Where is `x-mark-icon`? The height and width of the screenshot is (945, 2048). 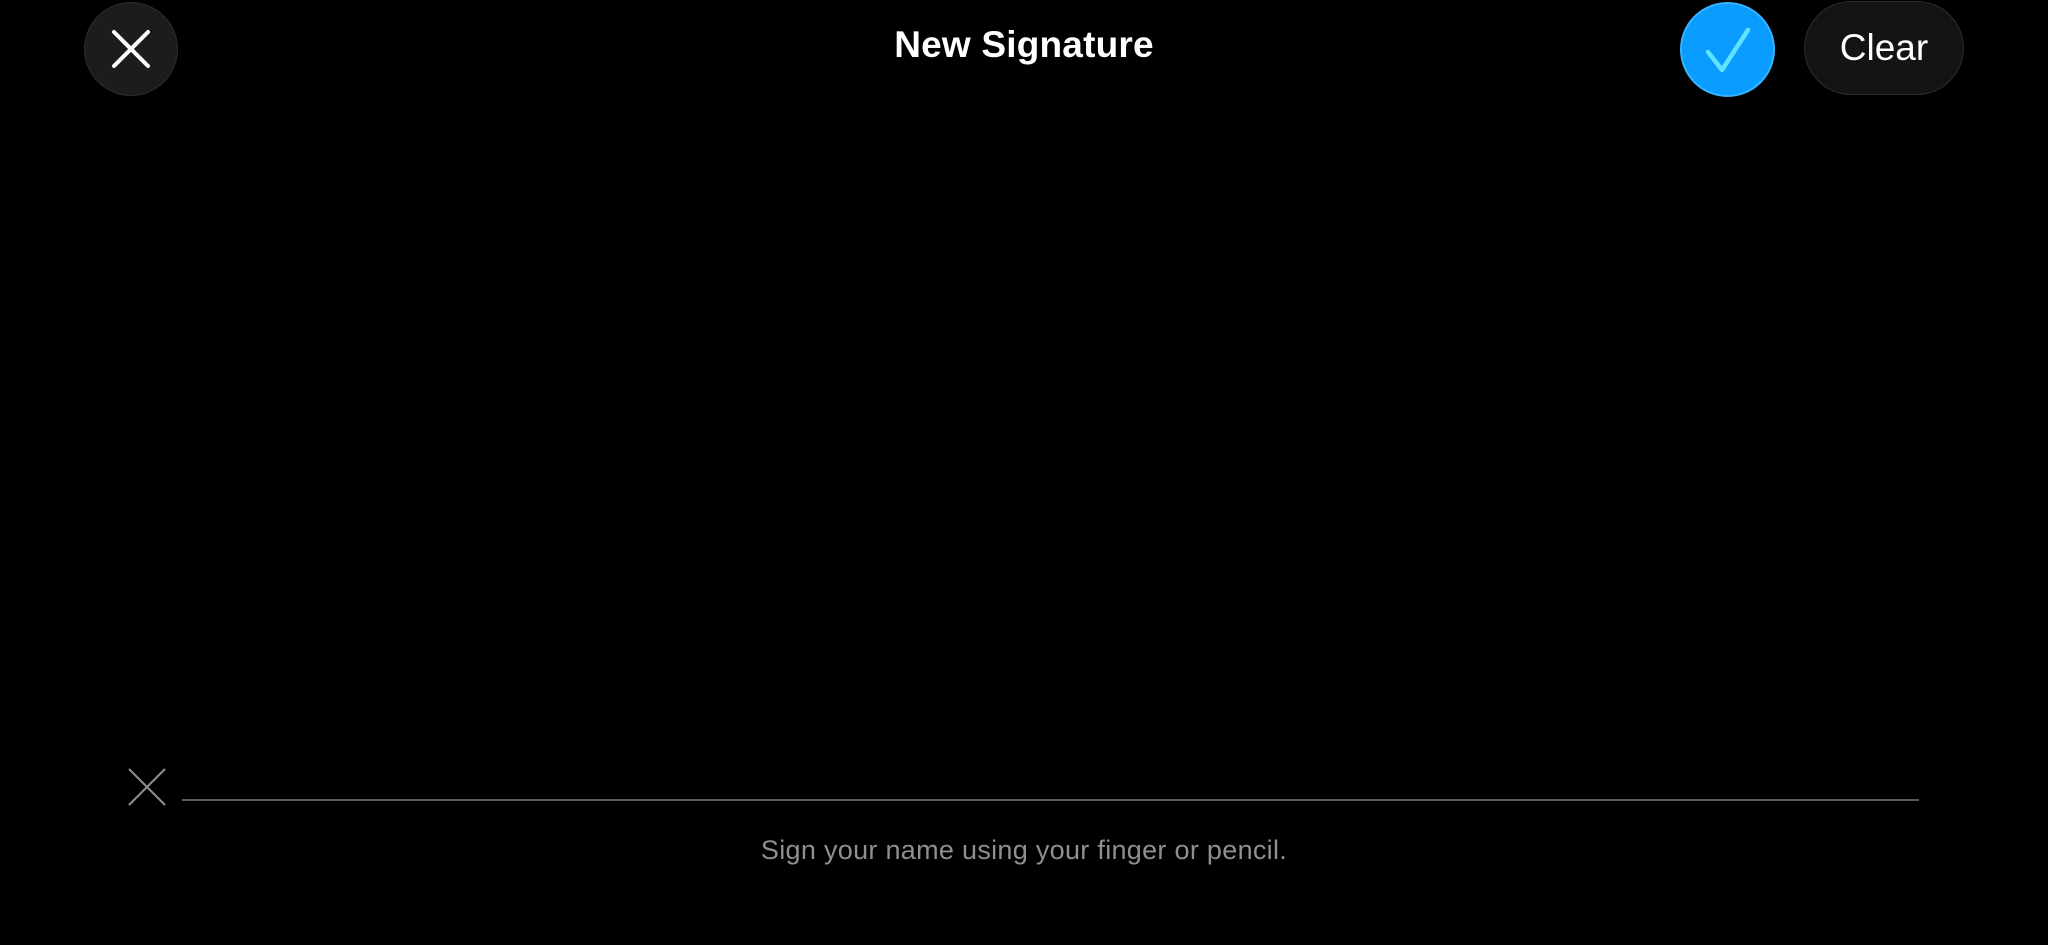 x-mark-icon is located at coordinates (147, 787).